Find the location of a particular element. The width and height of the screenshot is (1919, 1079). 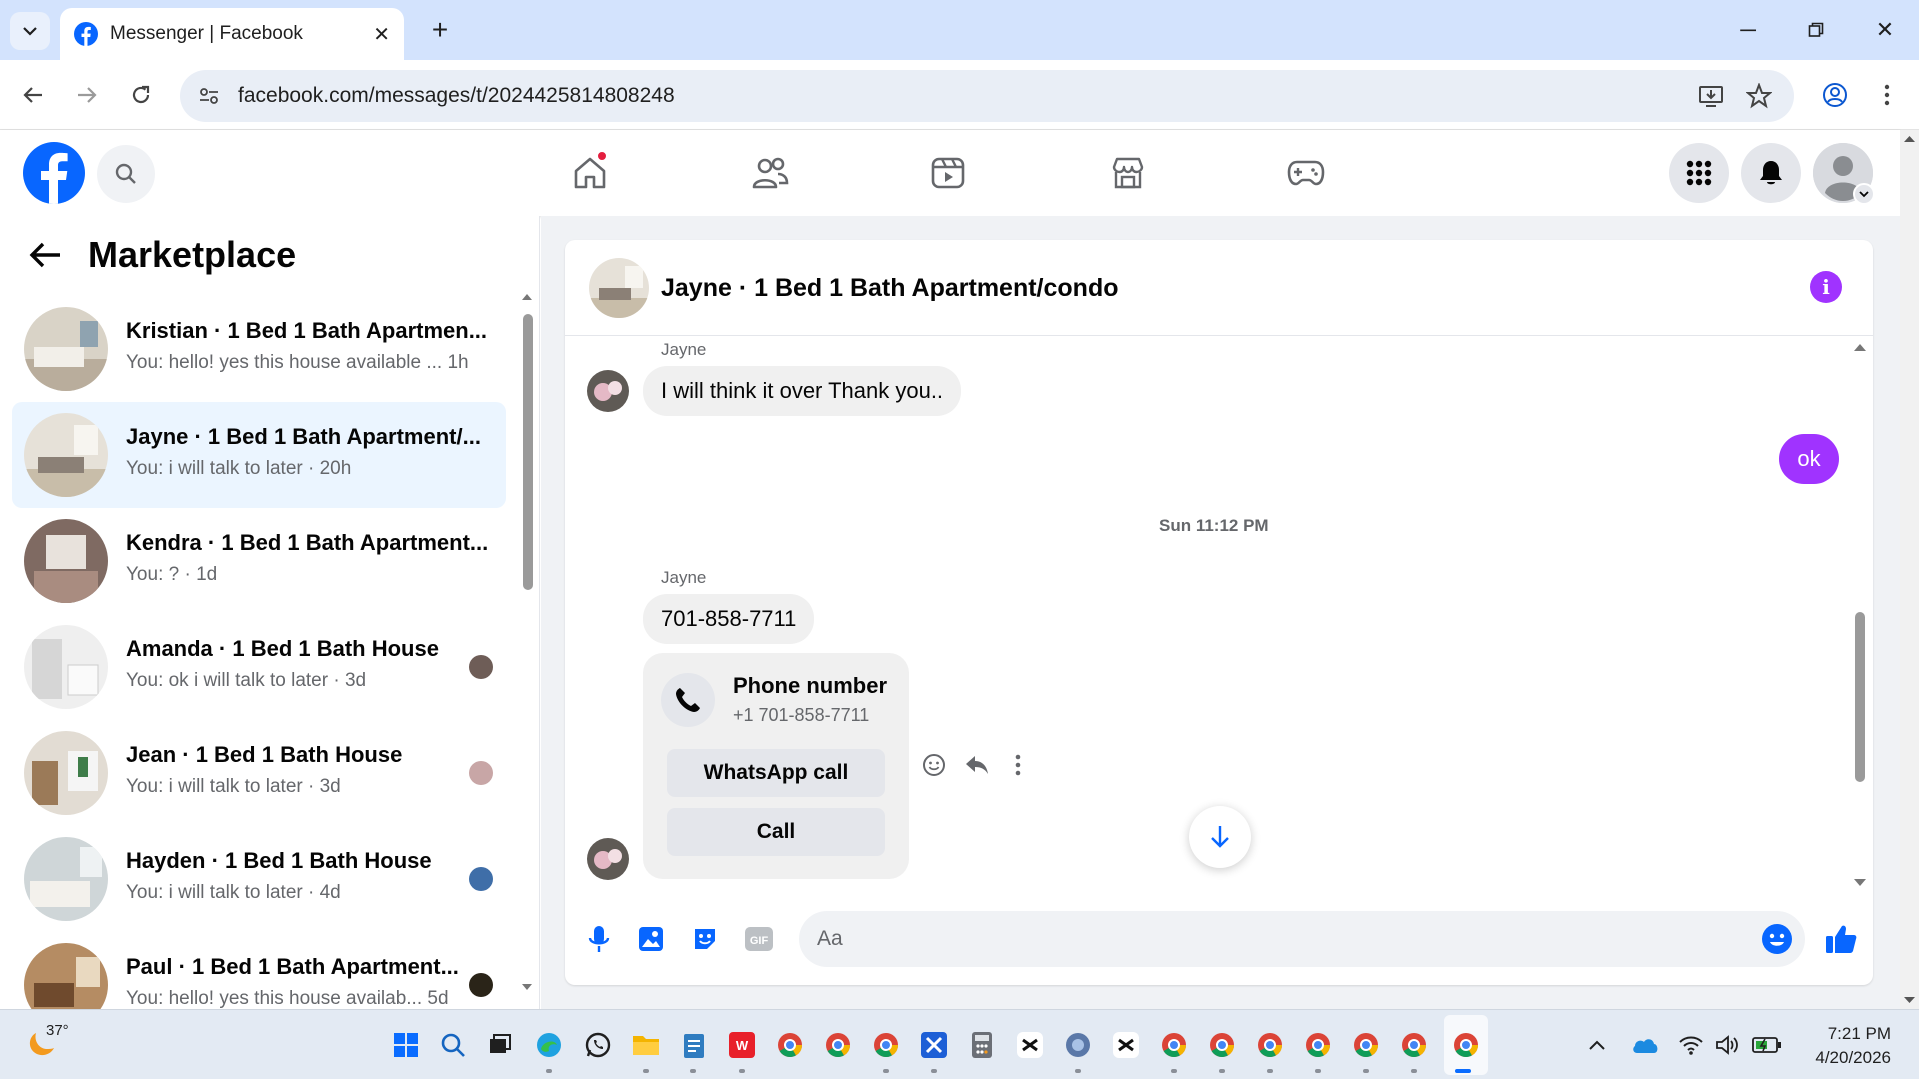

chat-title: Jayne · 1 Bed 1 Bath Apartment/condo is located at coordinates (890, 288).